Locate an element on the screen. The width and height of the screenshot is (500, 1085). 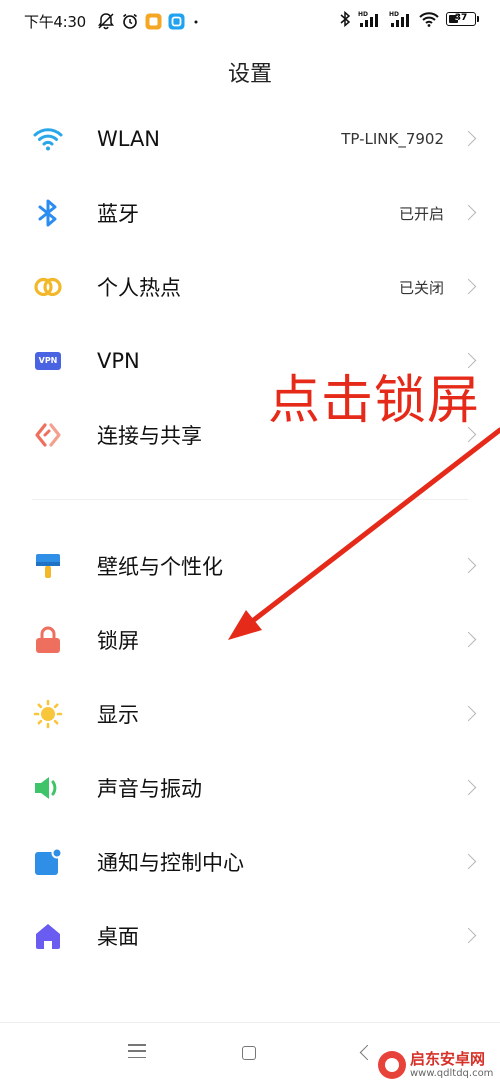
watermark-logo-icon is located at coordinates (392, 1065).